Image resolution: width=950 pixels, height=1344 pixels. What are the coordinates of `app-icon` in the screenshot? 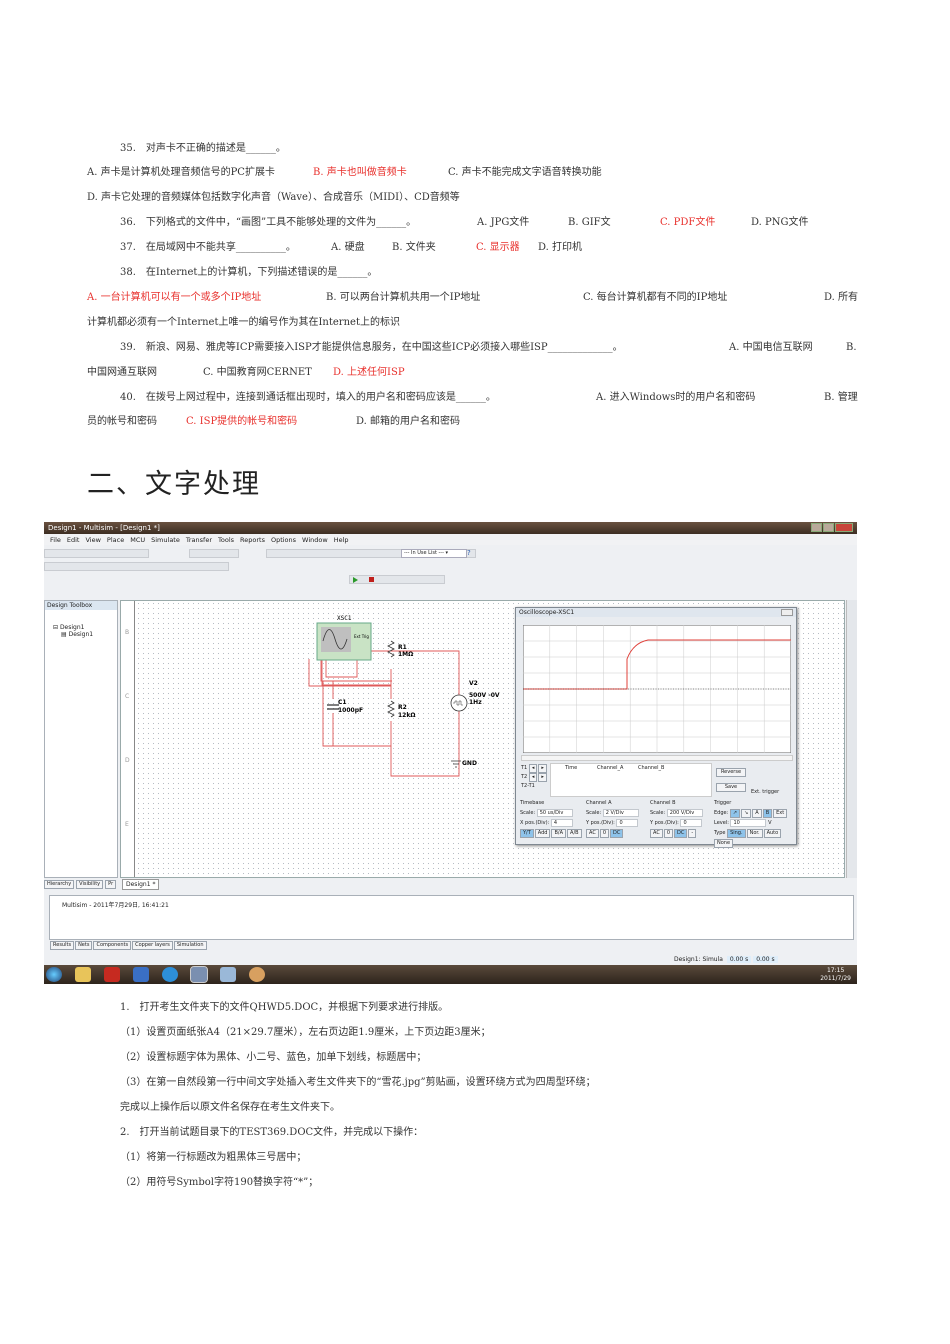 It's located at (228, 974).